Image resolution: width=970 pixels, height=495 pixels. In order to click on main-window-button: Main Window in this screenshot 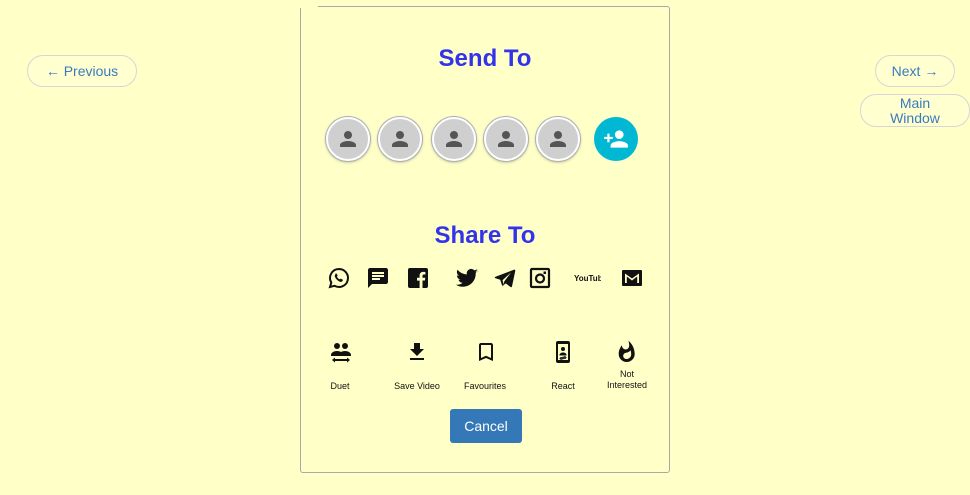, I will do `click(915, 110)`.